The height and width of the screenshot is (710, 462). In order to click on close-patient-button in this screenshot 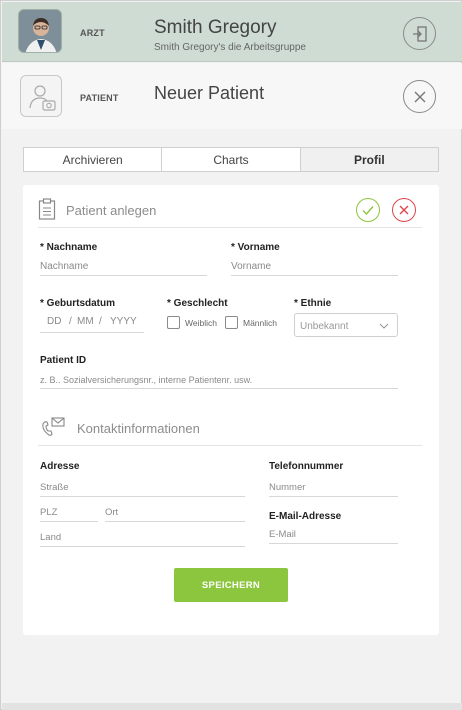, I will do `click(419, 96)`.